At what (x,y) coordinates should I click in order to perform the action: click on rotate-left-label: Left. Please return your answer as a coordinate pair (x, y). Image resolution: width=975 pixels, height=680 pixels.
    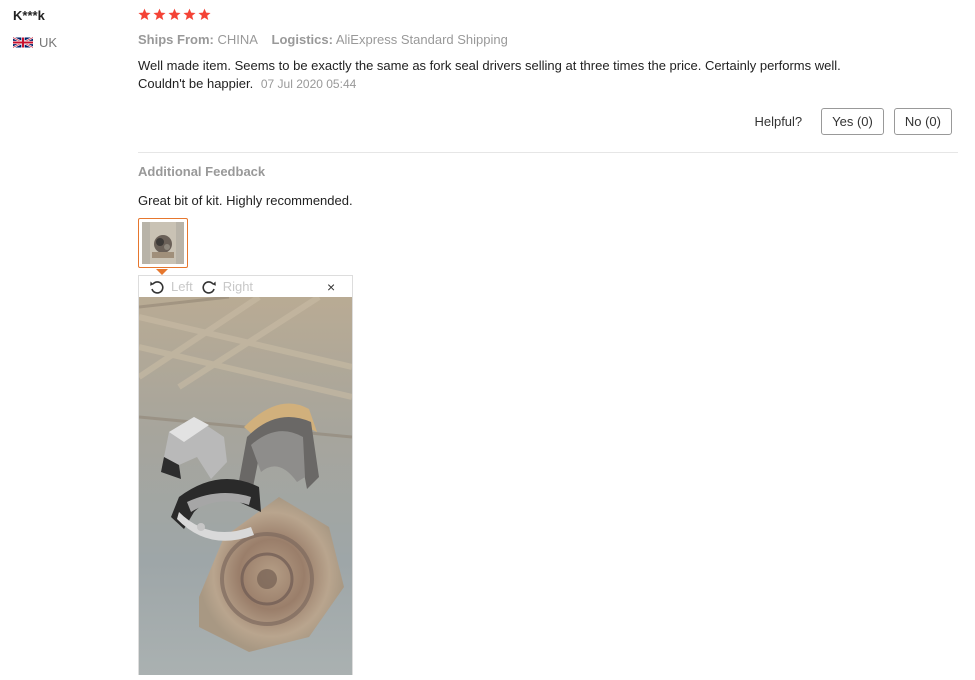
    Looking at the image, I should click on (182, 286).